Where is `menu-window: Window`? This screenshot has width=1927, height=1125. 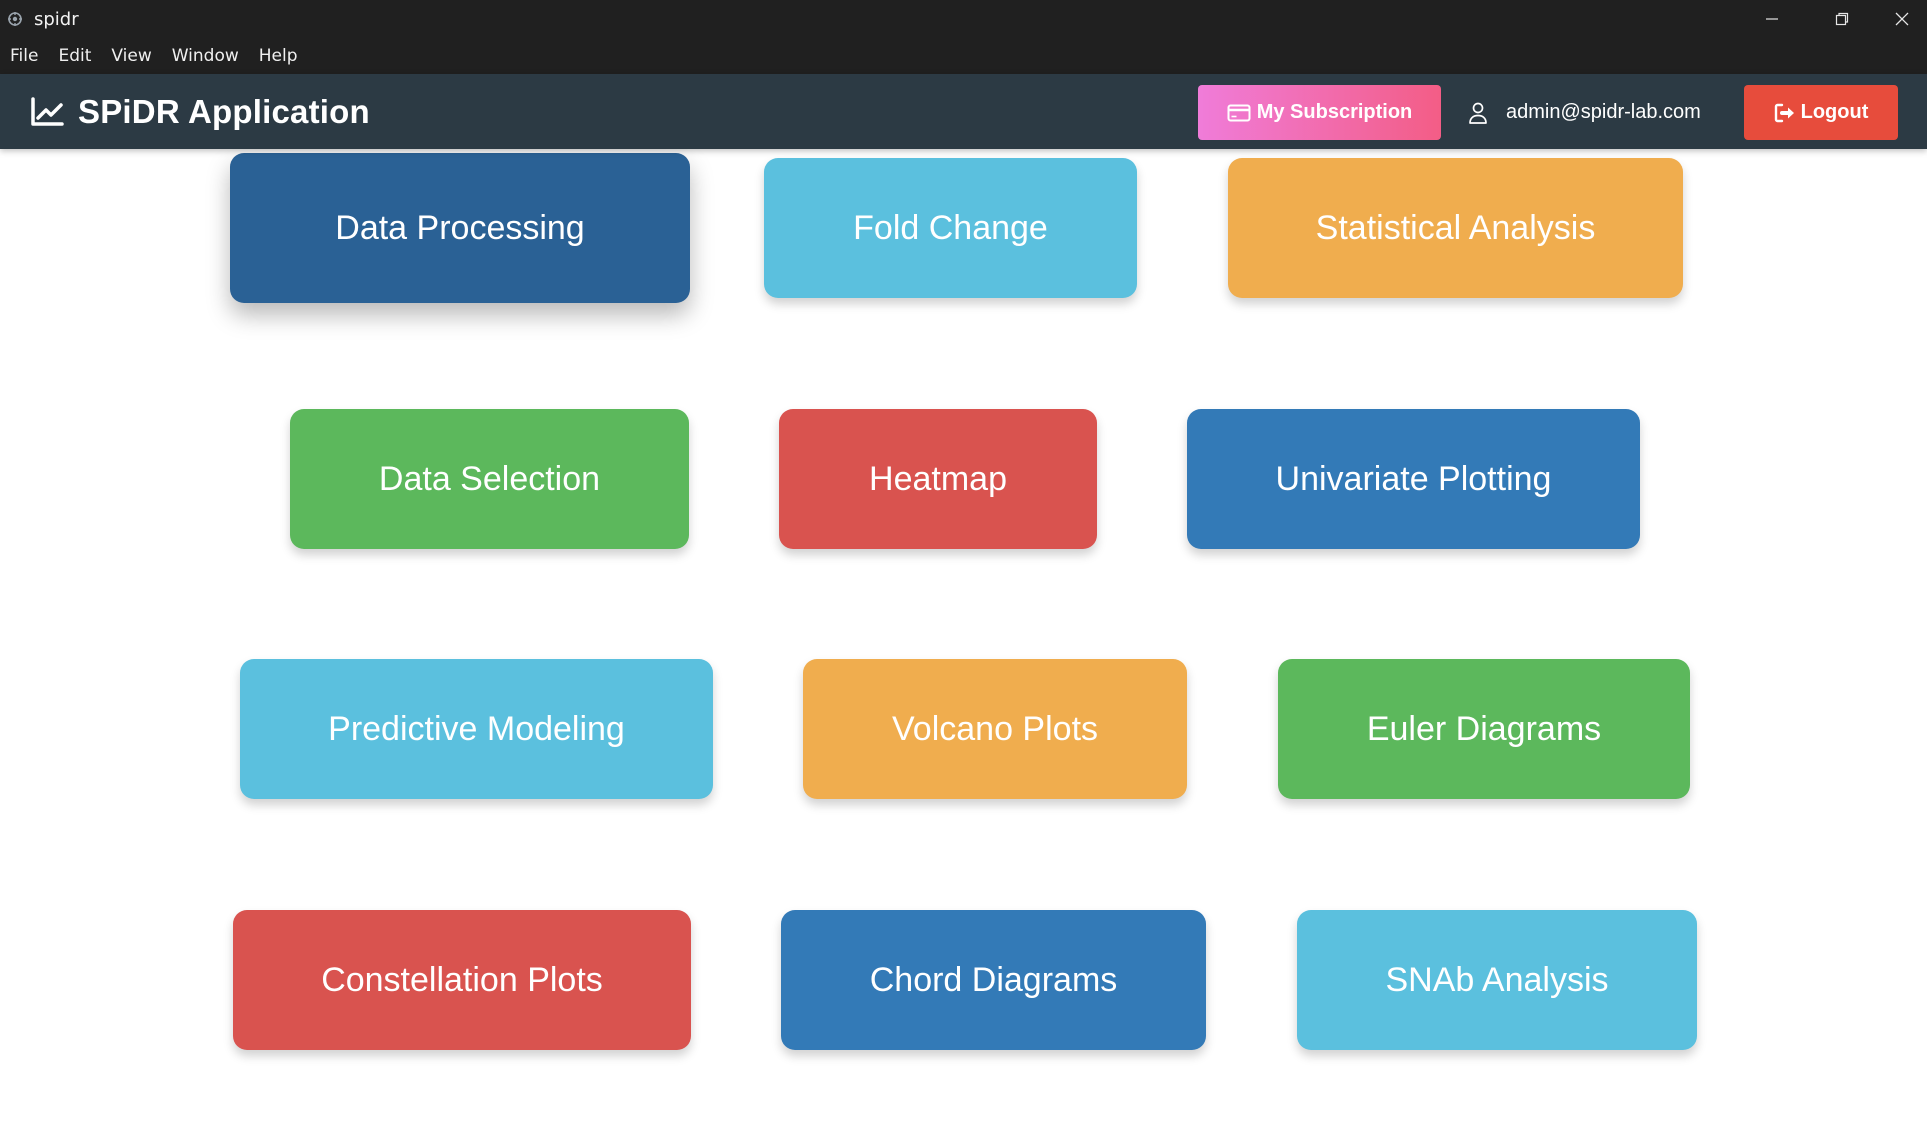
menu-window: Window is located at coordinates (205, 56).